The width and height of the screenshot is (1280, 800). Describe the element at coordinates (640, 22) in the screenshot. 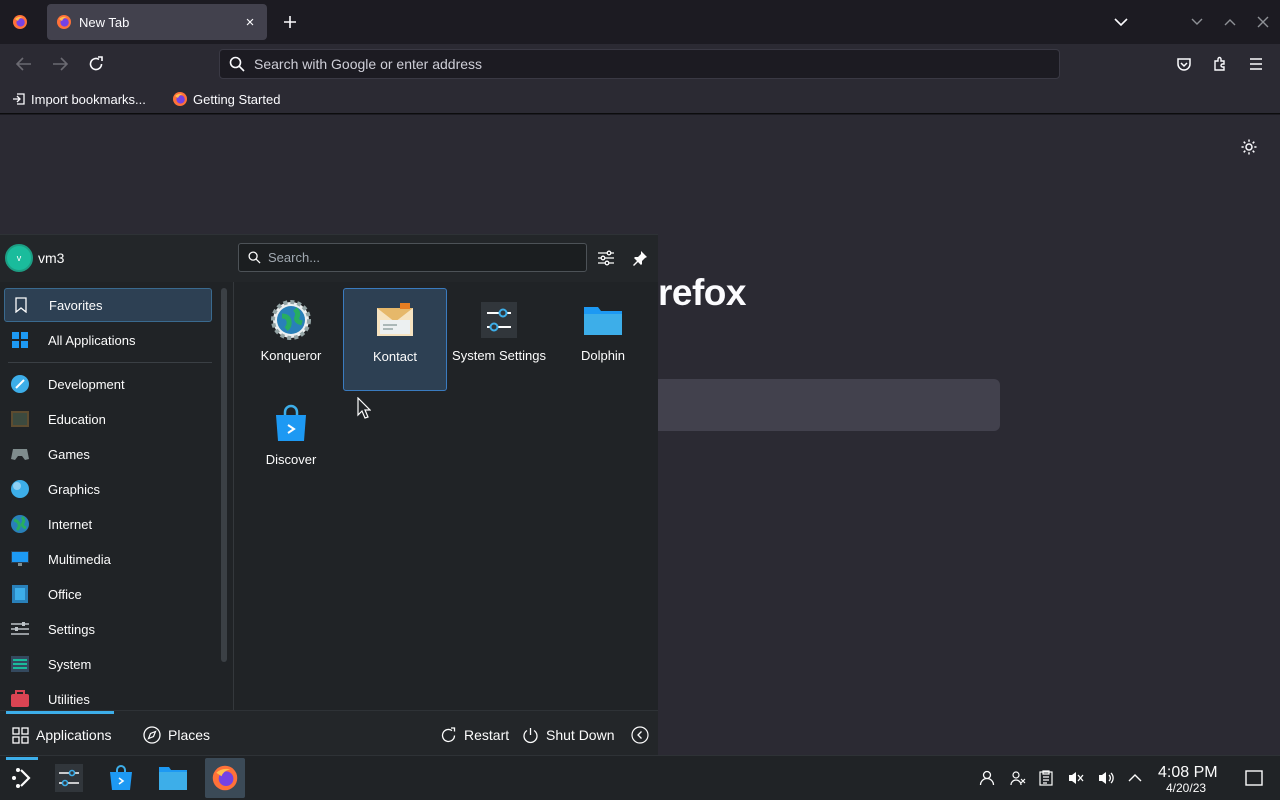

I see `browser-tab-bar: New Tab ×` at that location.